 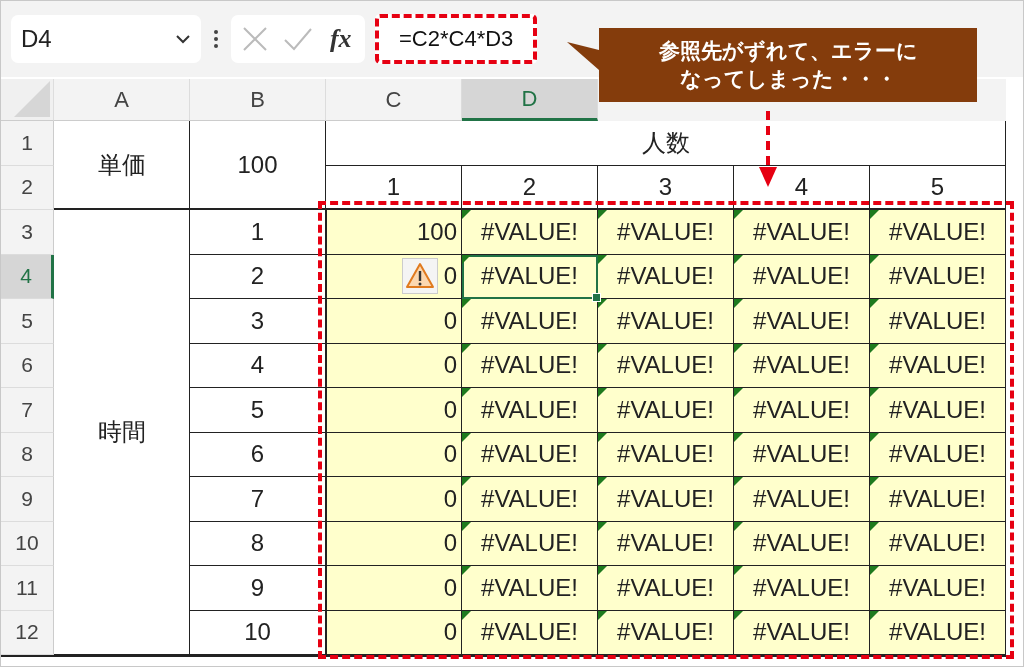 What do you see at coordinates (394, 100) in the screenshot?
I see `column-header: C` at bounding box center [394, 100].